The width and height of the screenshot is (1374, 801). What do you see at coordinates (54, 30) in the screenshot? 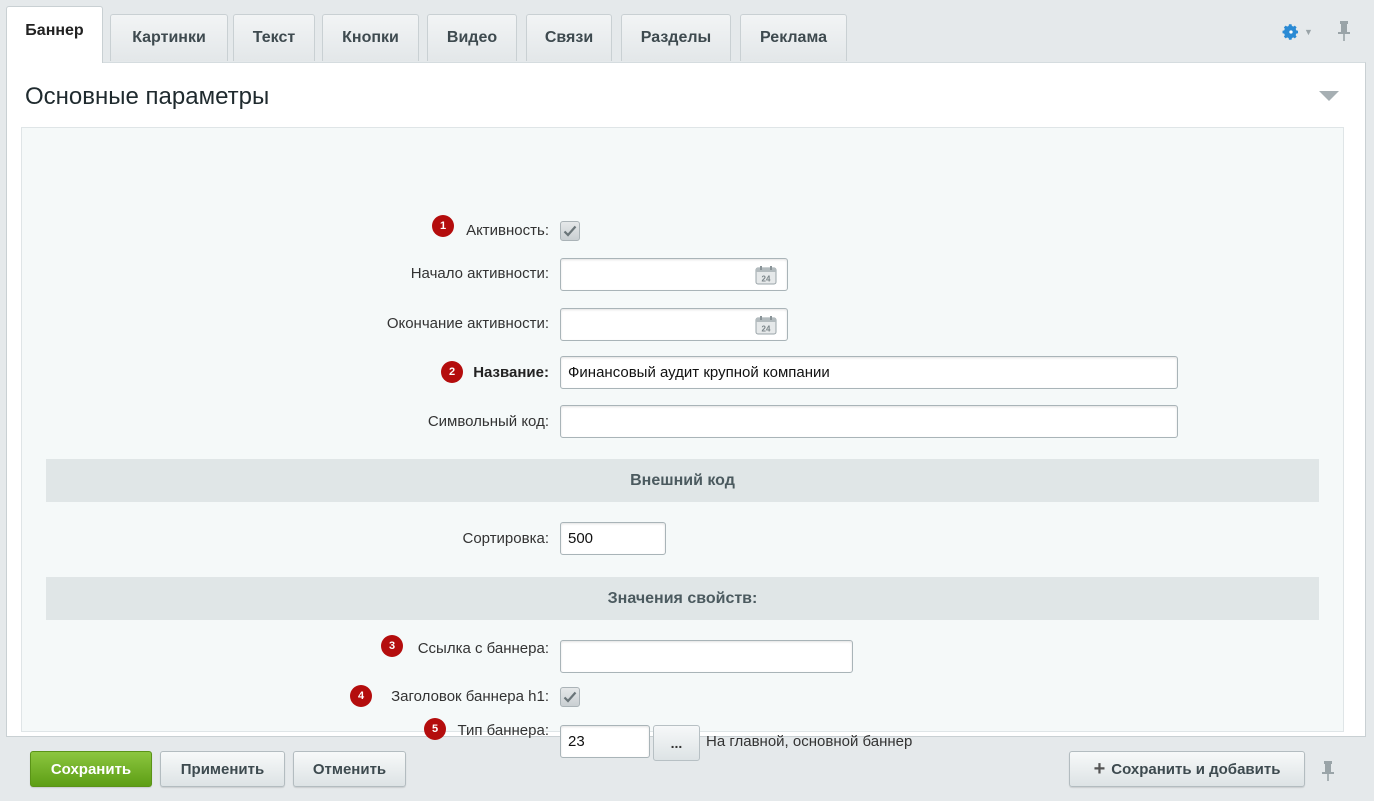
I see `tab-label: Баннер` at bounding box center [54, 30].